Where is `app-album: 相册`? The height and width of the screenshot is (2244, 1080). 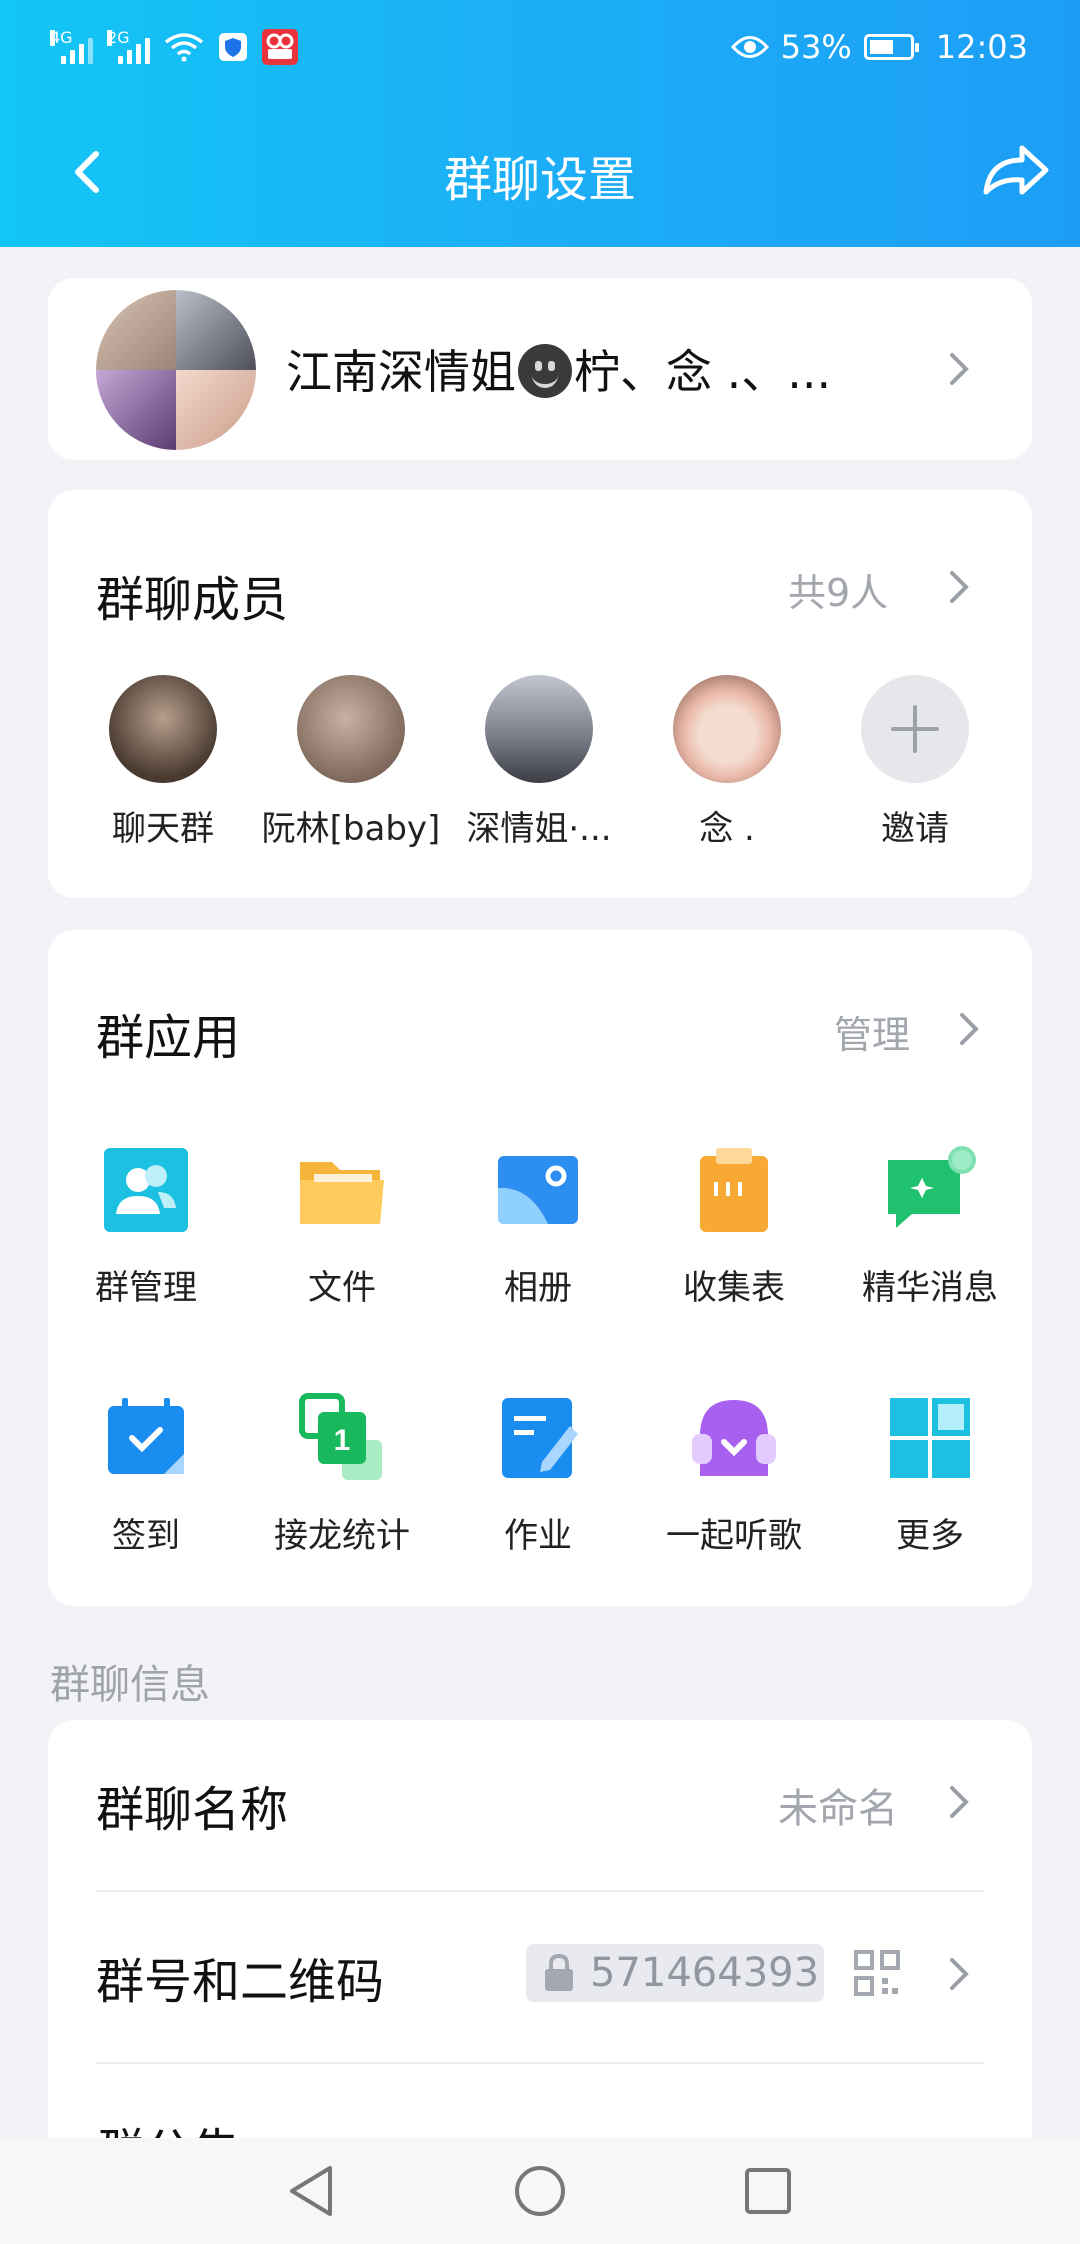
app-album: 相册 is located at coordinates (538, 1225).